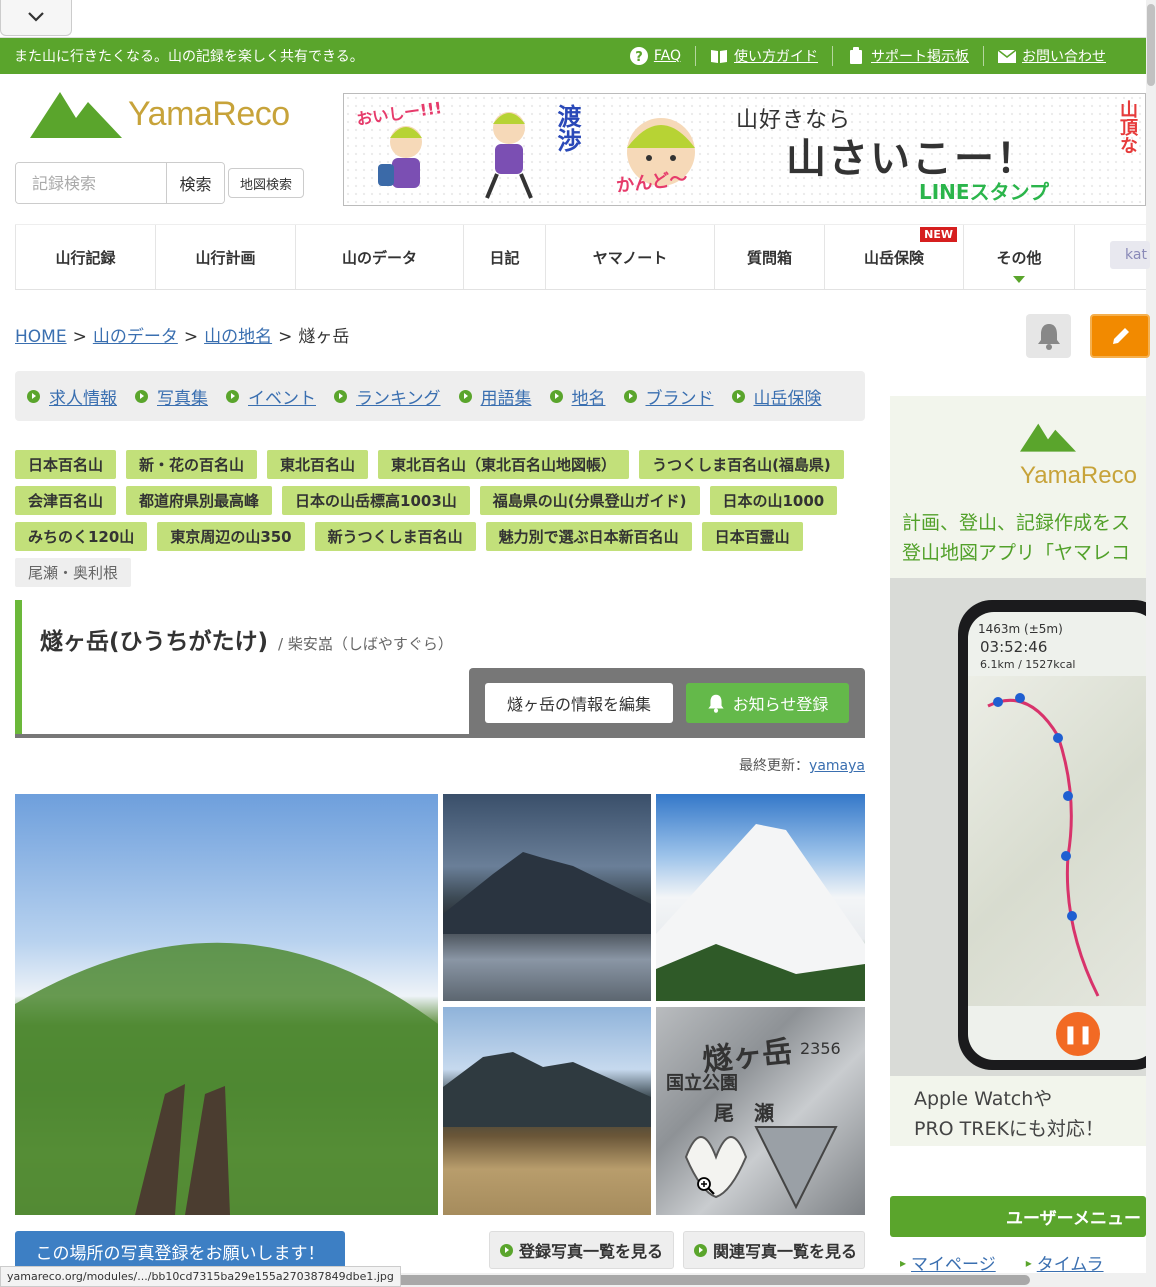 The height and width of the screenshot is (1287, 1156). Describe the element at coordinates (231, 536) in the screenshot. I see `mountain-list-tag: 東京周辺の山350` at that location.